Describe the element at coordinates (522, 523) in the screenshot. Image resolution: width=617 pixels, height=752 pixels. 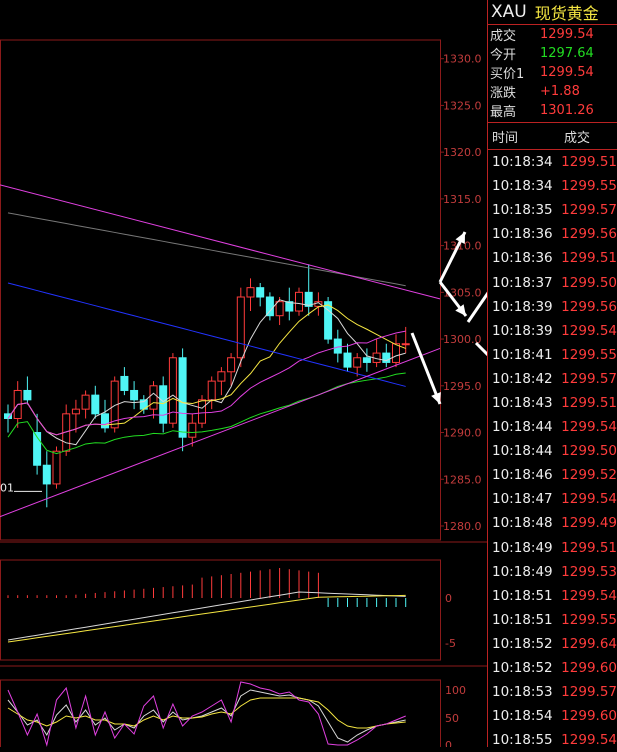
I see `tick-time: 10:18:48` at that location.